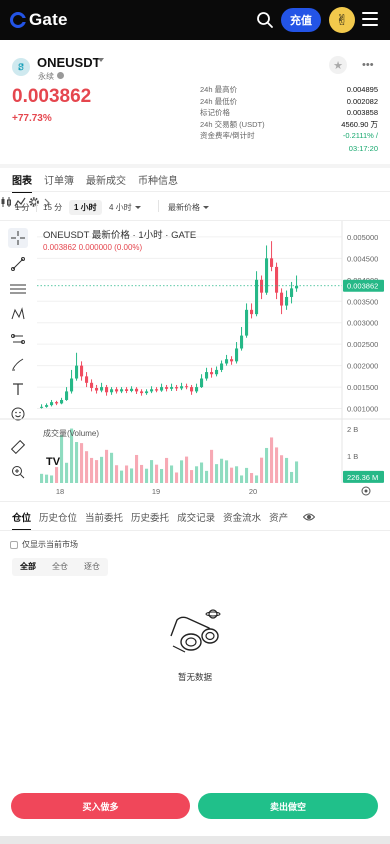  Describe the element at coordinates (253, 491) in the screenshot. I see `x-tick-label: 20` at that location.